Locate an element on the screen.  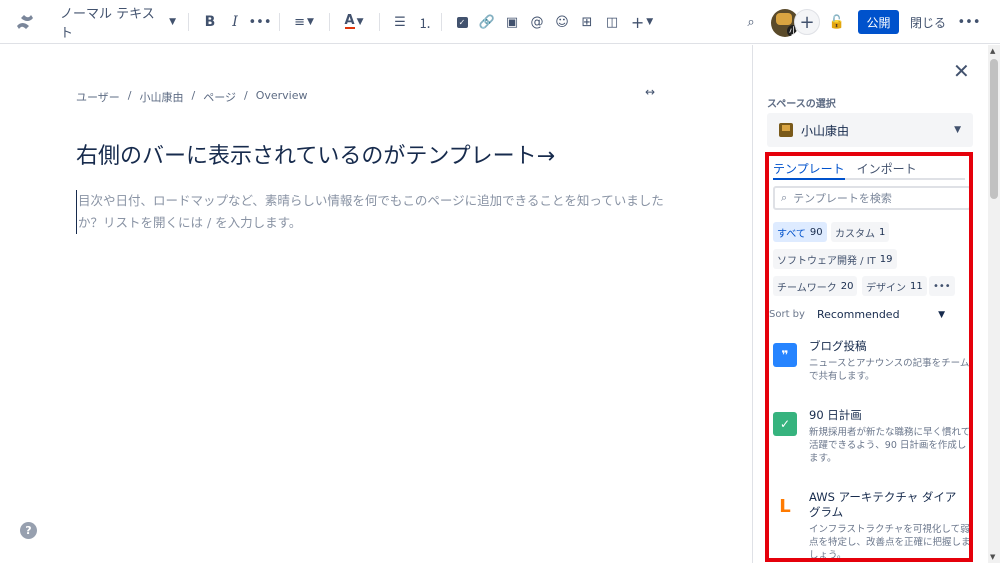
breadcrumb-user: ユーザー is located at coordinates (98, 97).